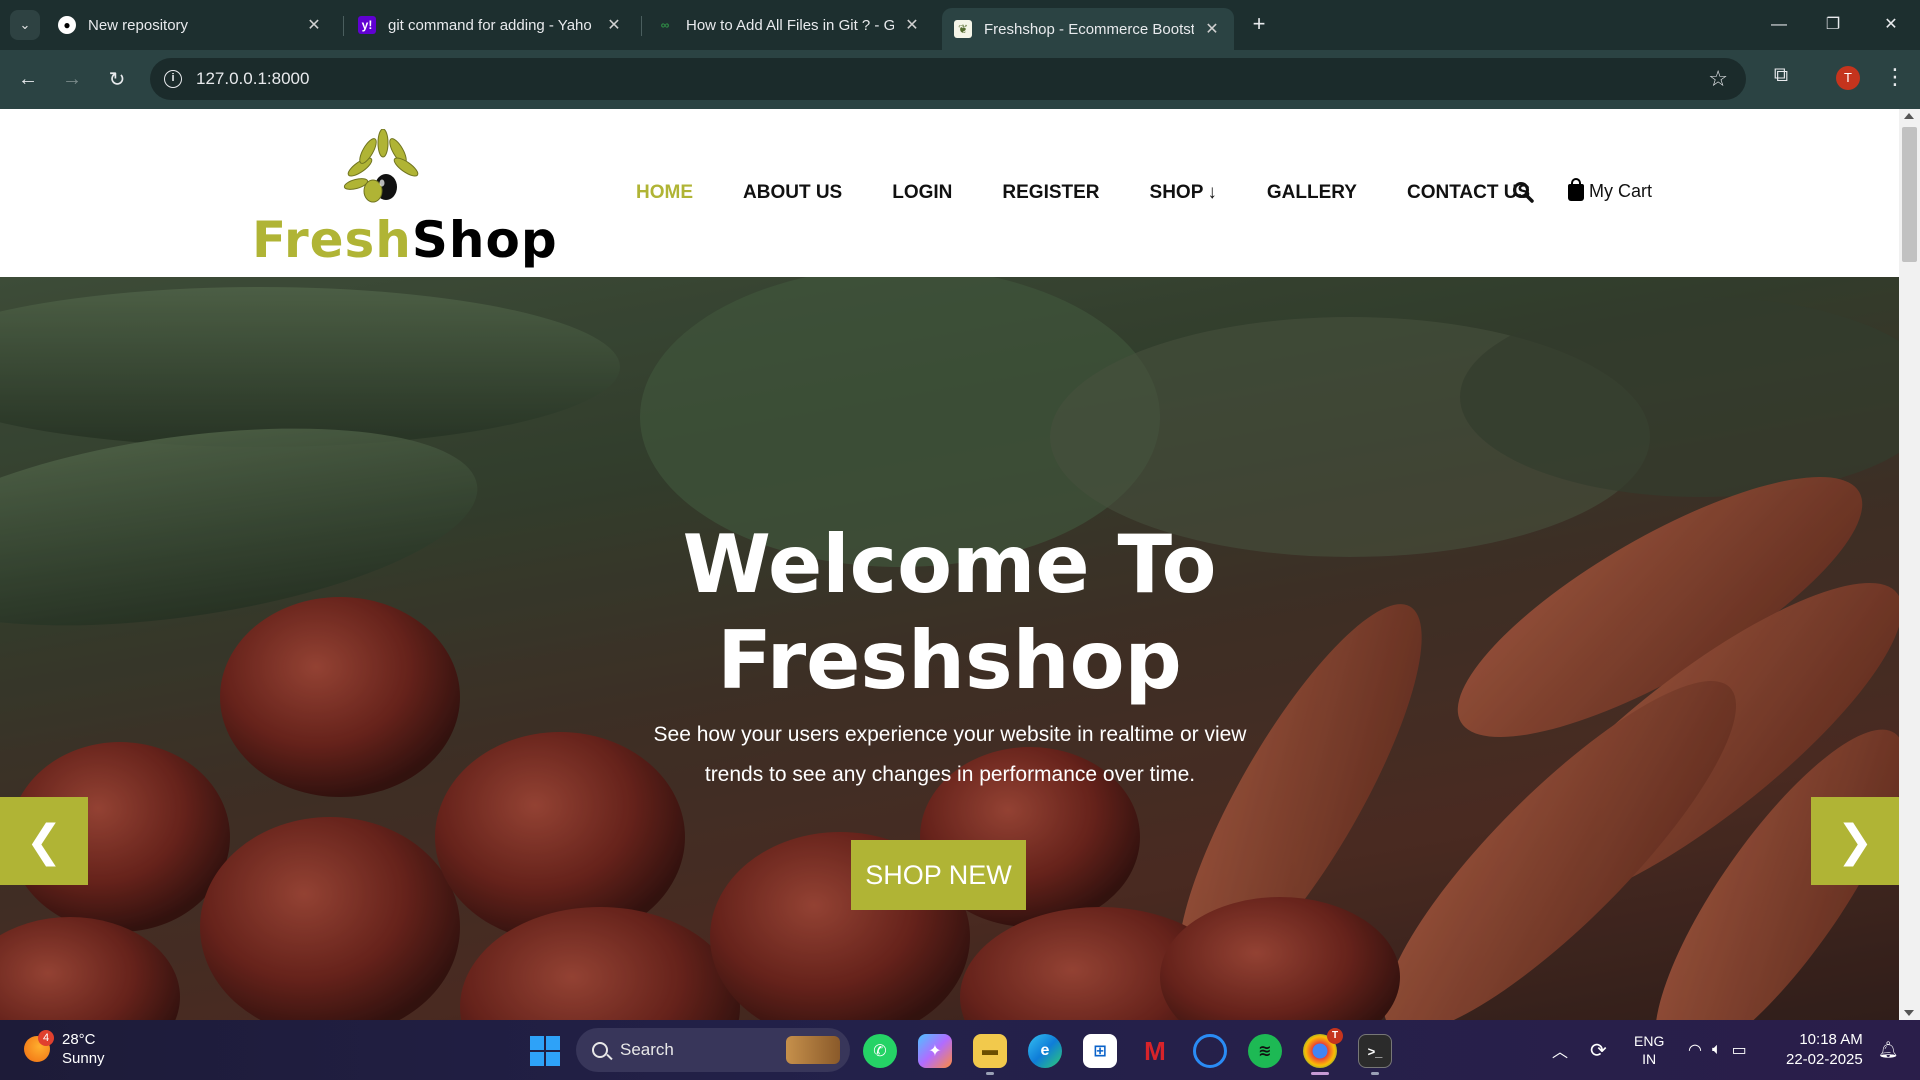 This screenshot has height=1080, width=1920. Describe the element at coordinates (1649, 1059) in the screenshot. I see `region-code: IN` at that location.